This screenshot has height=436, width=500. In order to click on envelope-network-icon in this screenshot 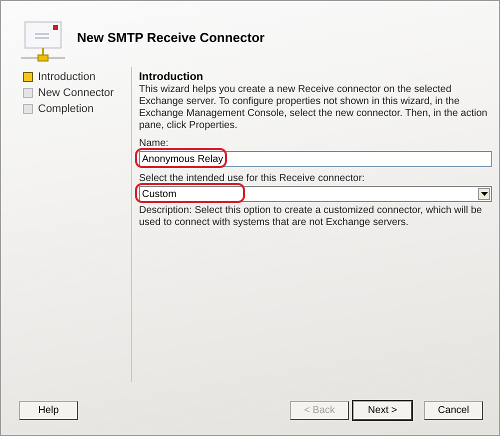, I will do `click(43, 42)`.